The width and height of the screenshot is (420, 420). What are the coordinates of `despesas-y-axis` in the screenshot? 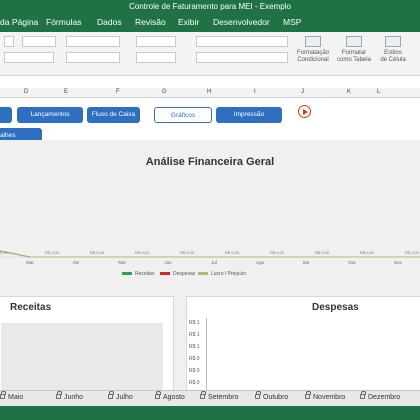 It's located at (206, 354).